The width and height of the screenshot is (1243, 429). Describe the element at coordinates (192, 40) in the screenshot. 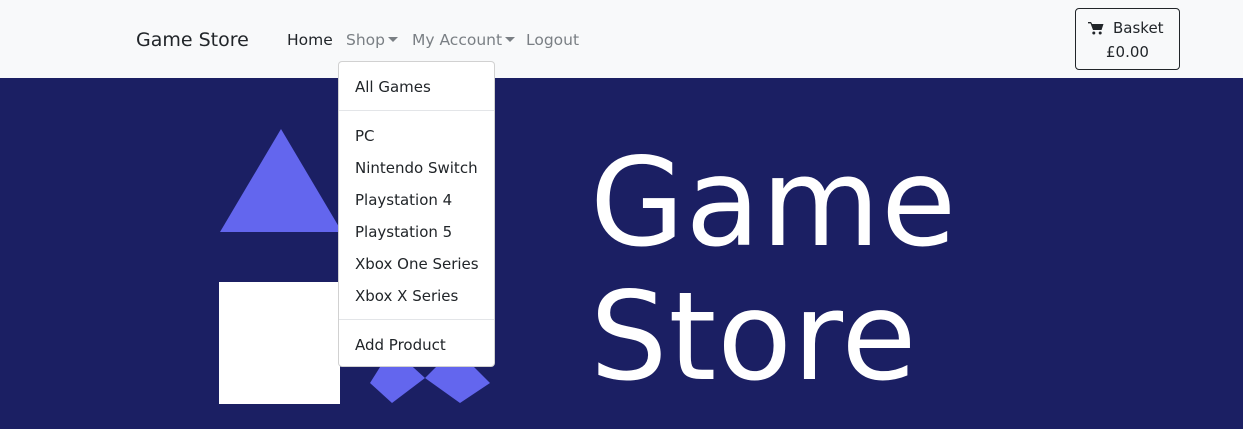

I see `brand-logo: Game Store` at that location.